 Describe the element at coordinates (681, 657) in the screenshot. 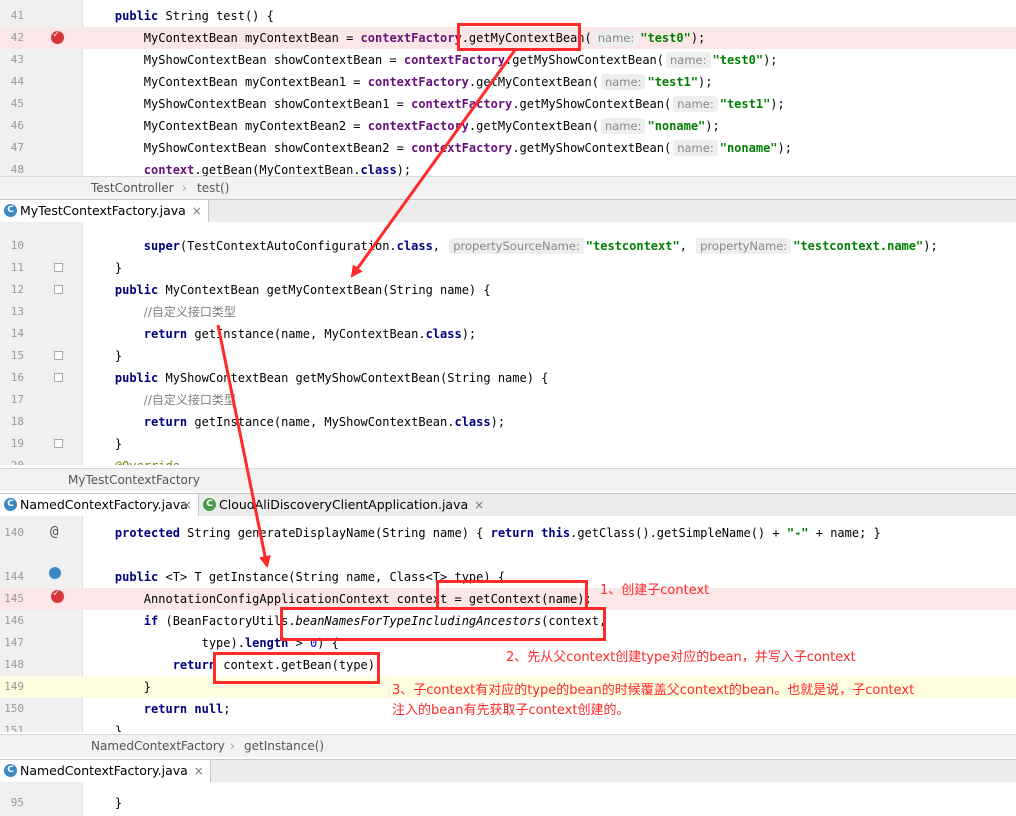

I see `annotation-step-2: 2、先从父context创建type对应的bean，并写入子context` at that location.